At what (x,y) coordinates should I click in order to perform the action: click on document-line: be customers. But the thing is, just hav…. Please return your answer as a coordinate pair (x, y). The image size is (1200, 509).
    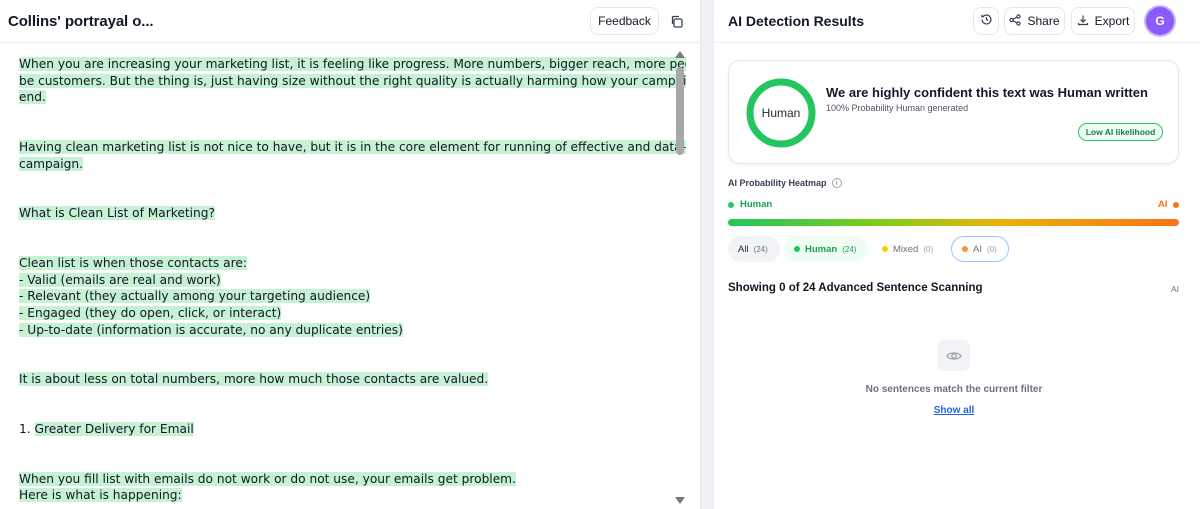
    Looking at the image, I should click on (352, 81).